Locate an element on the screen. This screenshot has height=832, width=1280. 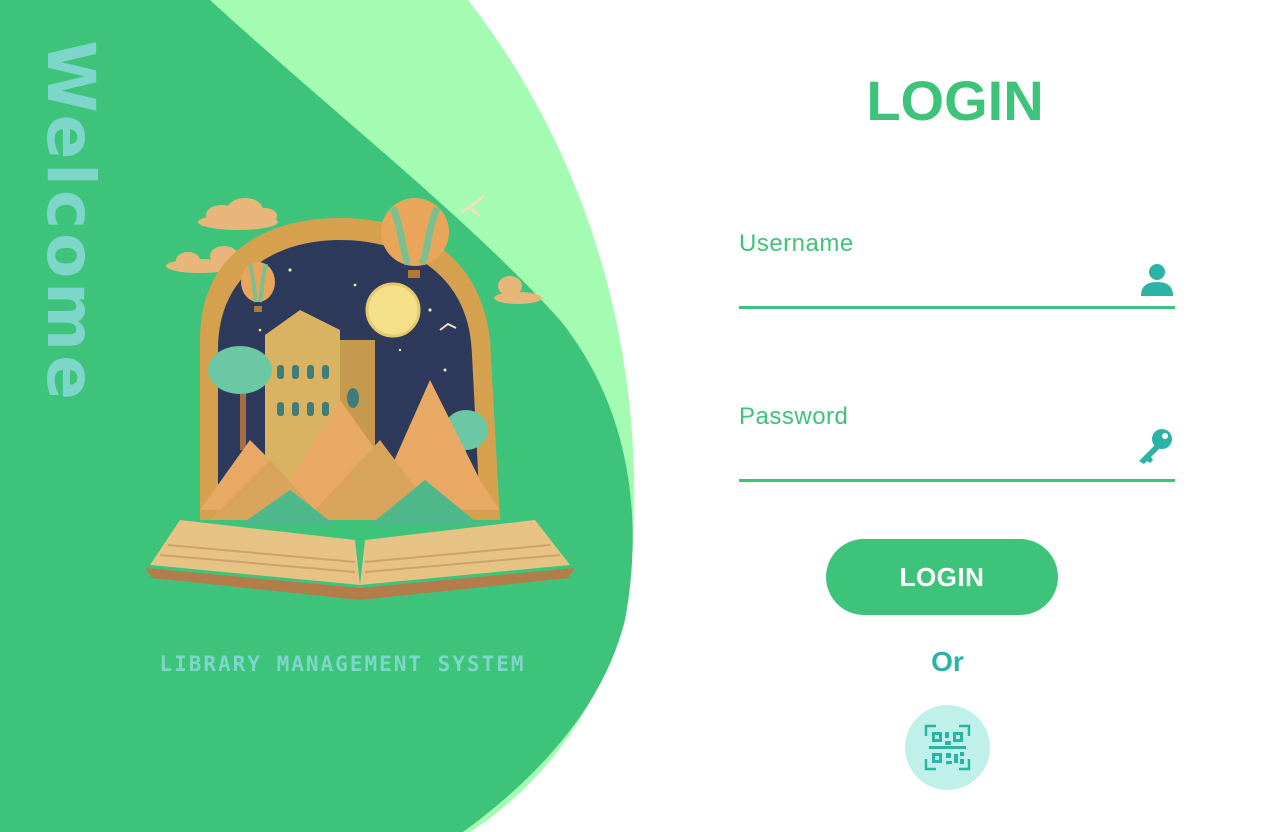
qr-code-scan-icon is located at coordinates (947, 747).